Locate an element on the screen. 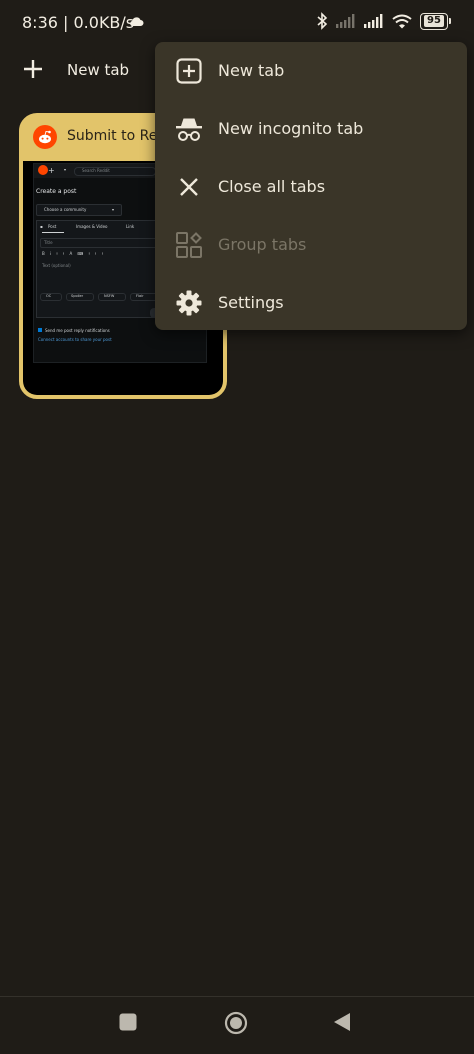 The image size is (474, 1054). preview-tag-nsfw: NSFW is located at coordinates (109, 296).